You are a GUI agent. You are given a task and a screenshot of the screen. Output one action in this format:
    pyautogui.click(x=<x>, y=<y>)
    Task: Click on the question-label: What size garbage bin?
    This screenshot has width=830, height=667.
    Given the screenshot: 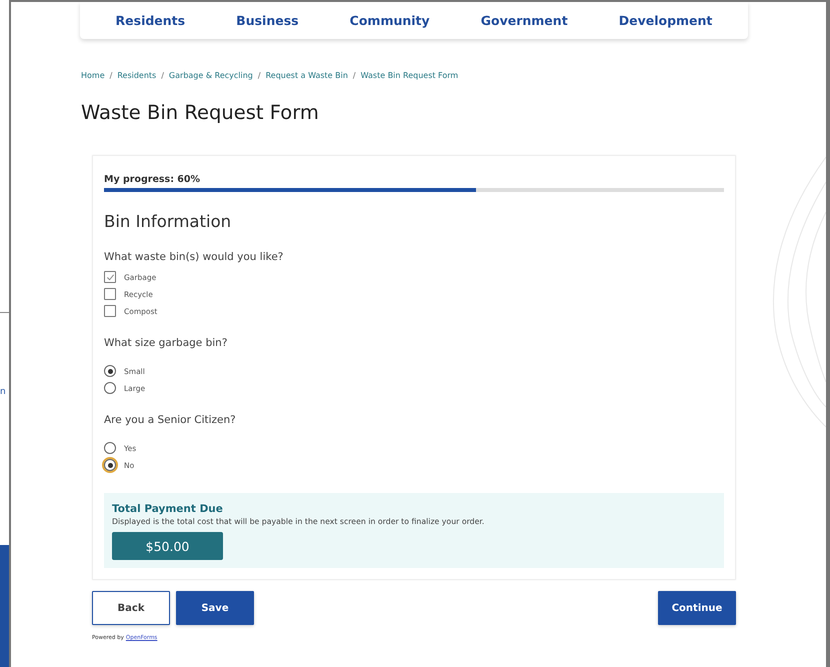 What is the action you would take?
    pyautogui.click(x=166, y=343)
    